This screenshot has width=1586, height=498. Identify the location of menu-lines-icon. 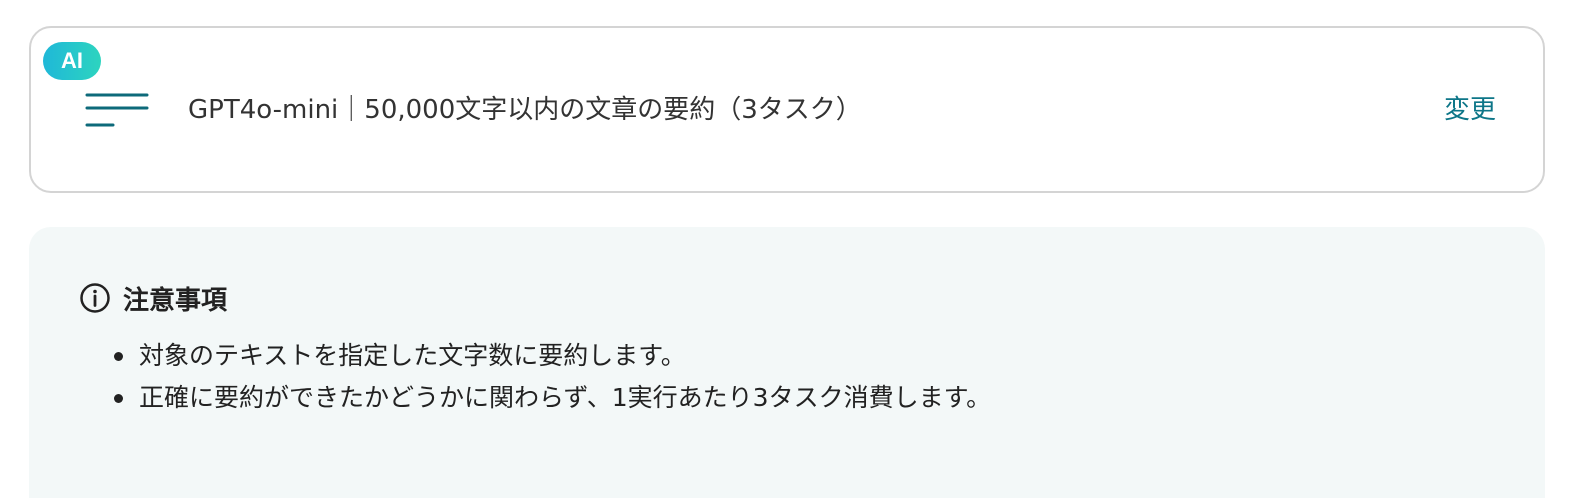
(117, 110).